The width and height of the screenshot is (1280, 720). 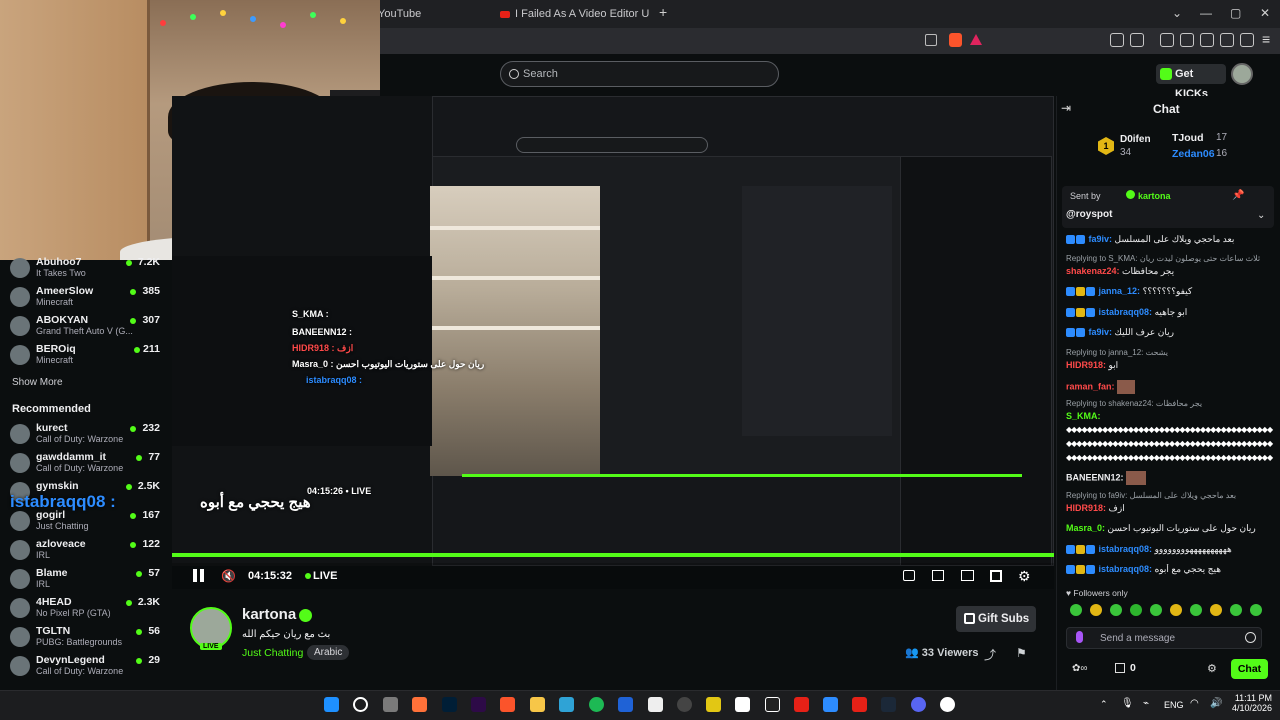 I want to click on sidebar-item: kurect Call of Duty: Warzone 232, so click(x=85, y=435).